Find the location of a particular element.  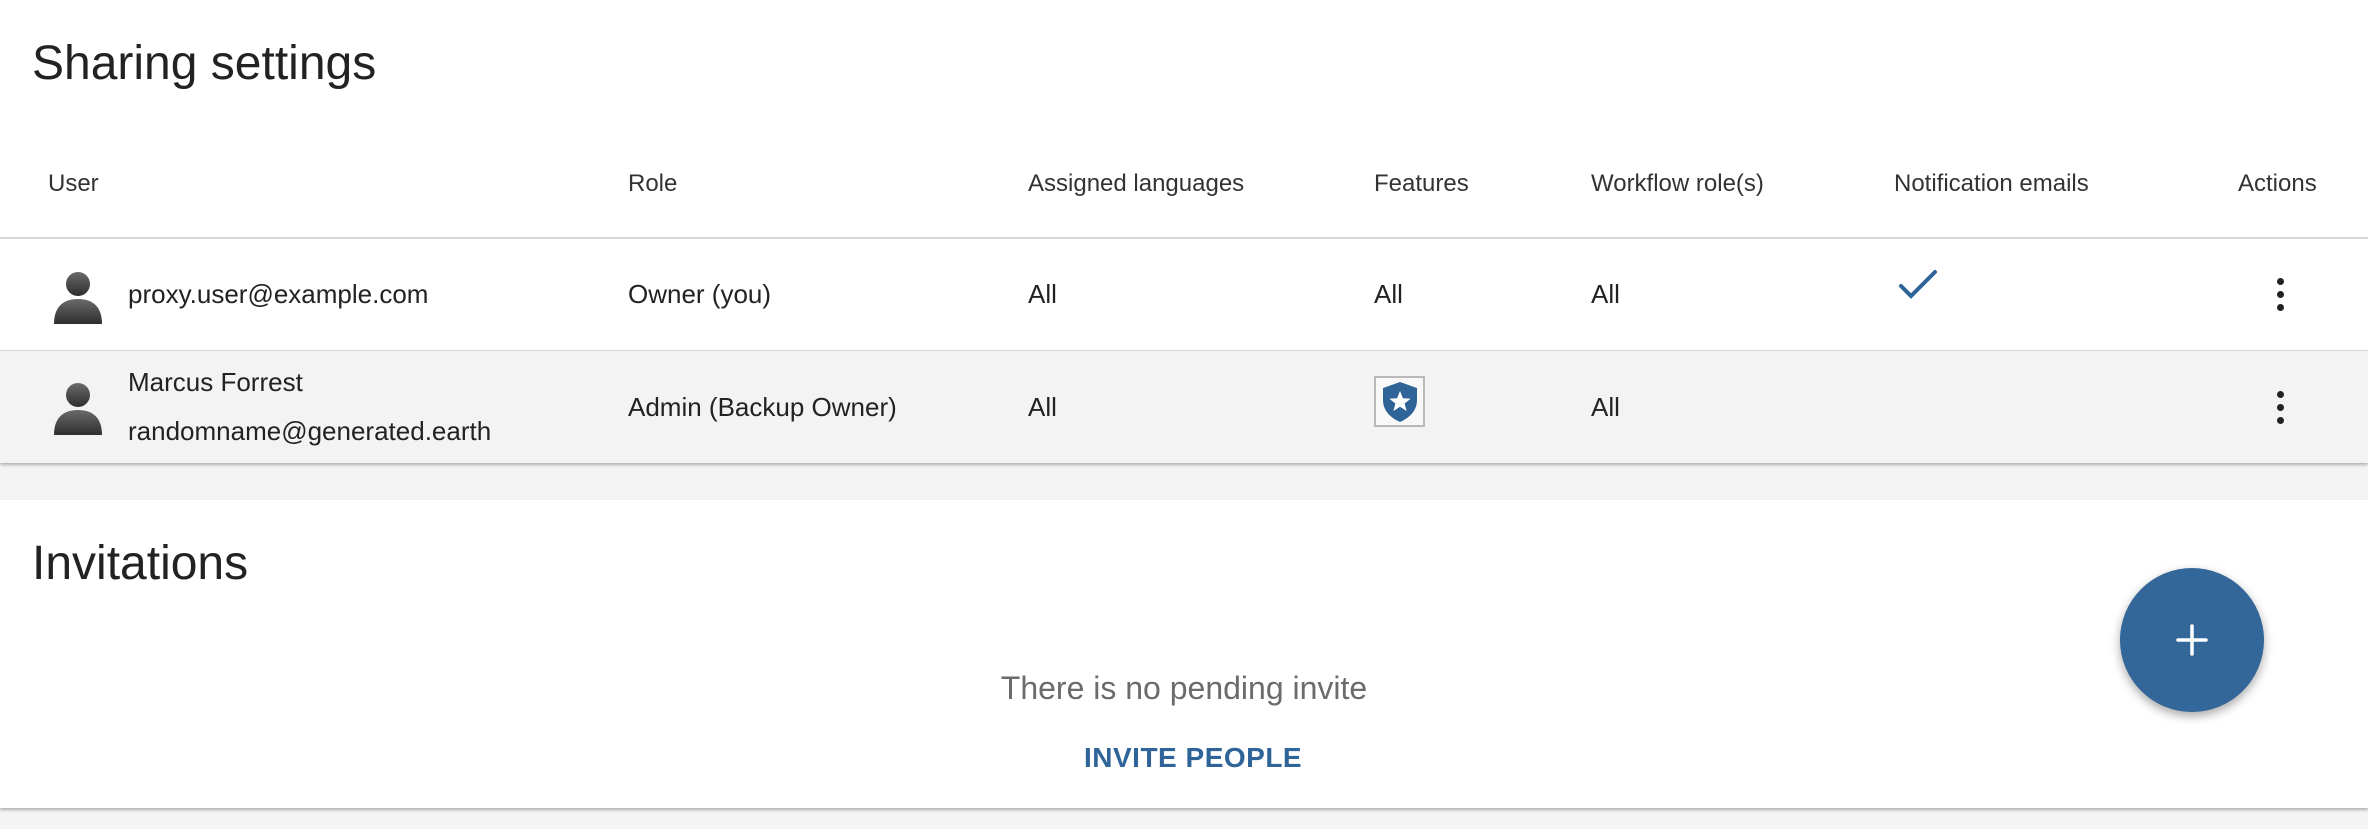

column-header-actions: Actions is located at coordinates (2277, 183).